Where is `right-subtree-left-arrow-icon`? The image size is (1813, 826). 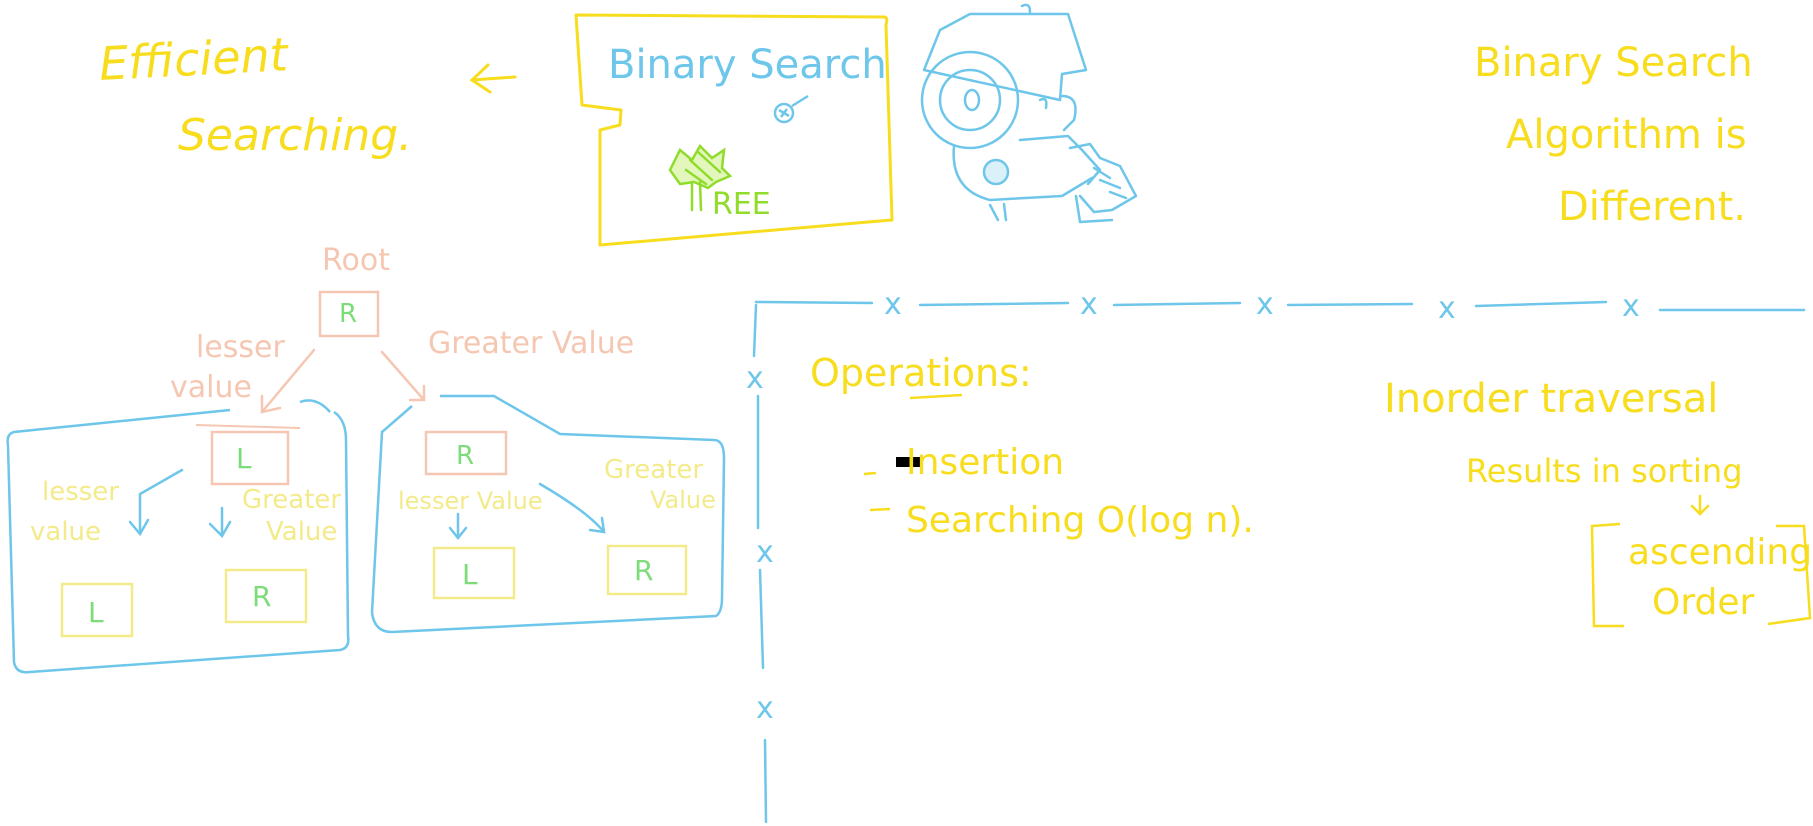
right-subtree-left-arrow-icon is located at coordinates (458, 526).